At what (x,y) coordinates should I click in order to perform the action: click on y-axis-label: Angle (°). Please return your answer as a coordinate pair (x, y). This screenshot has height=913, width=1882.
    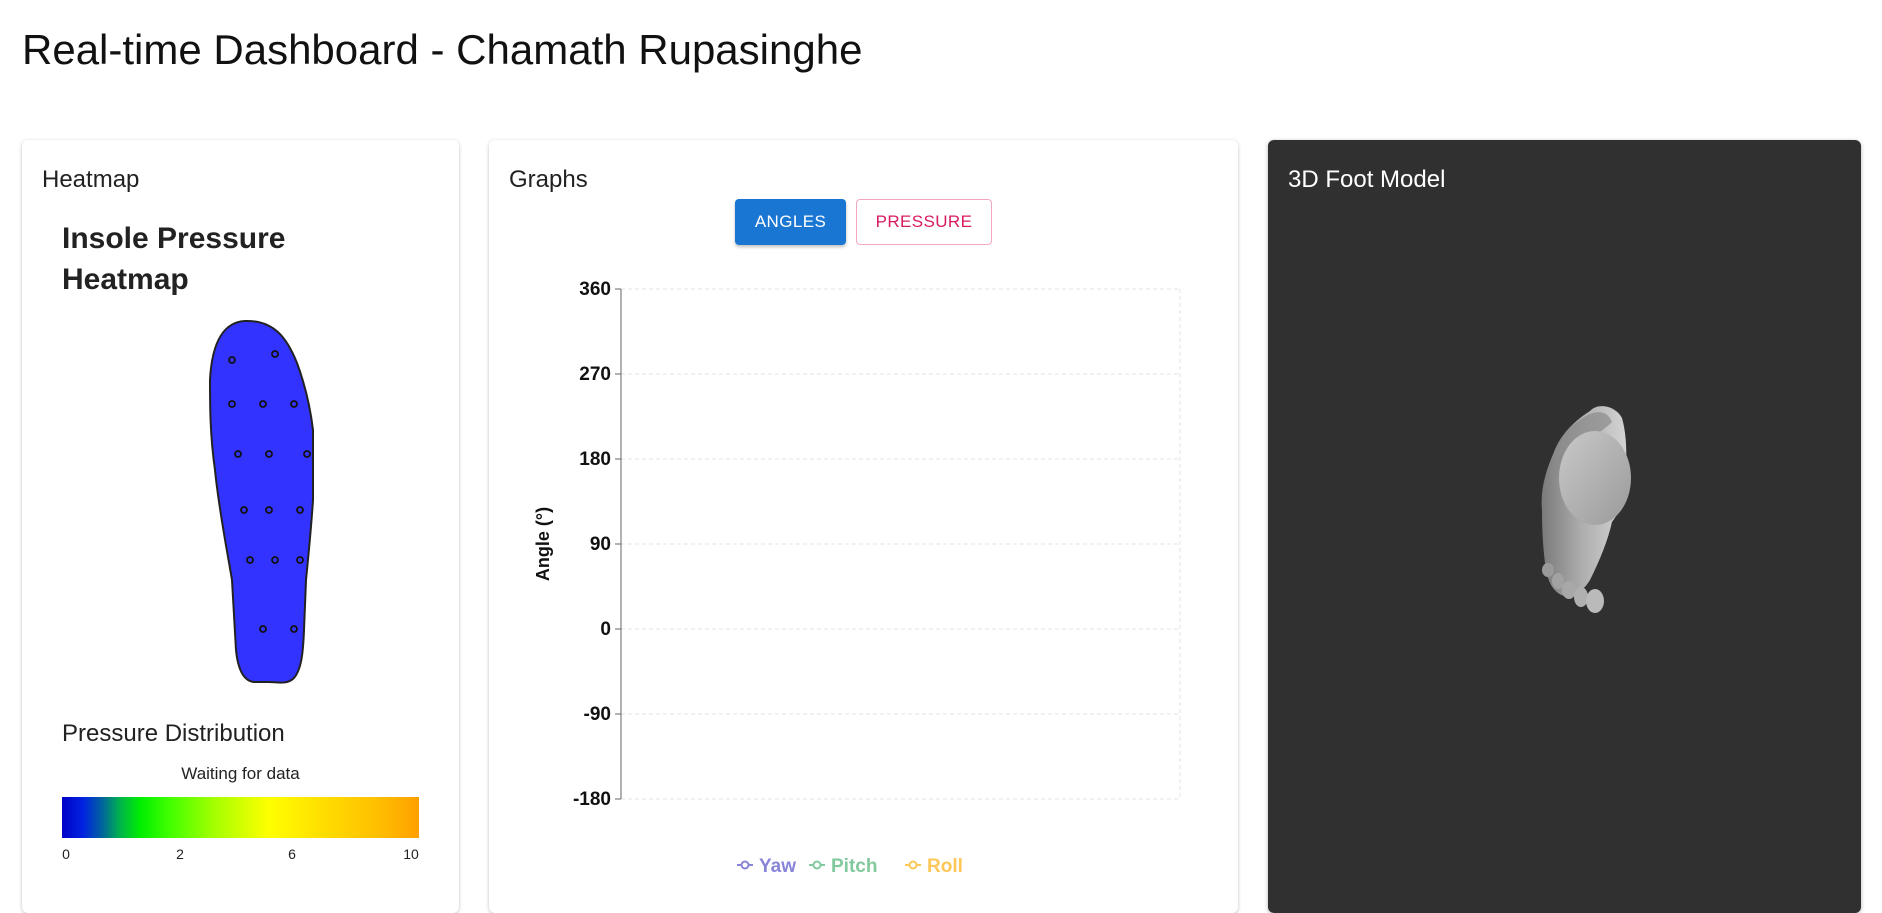
    Looking at the image, I should click on (543, 544).